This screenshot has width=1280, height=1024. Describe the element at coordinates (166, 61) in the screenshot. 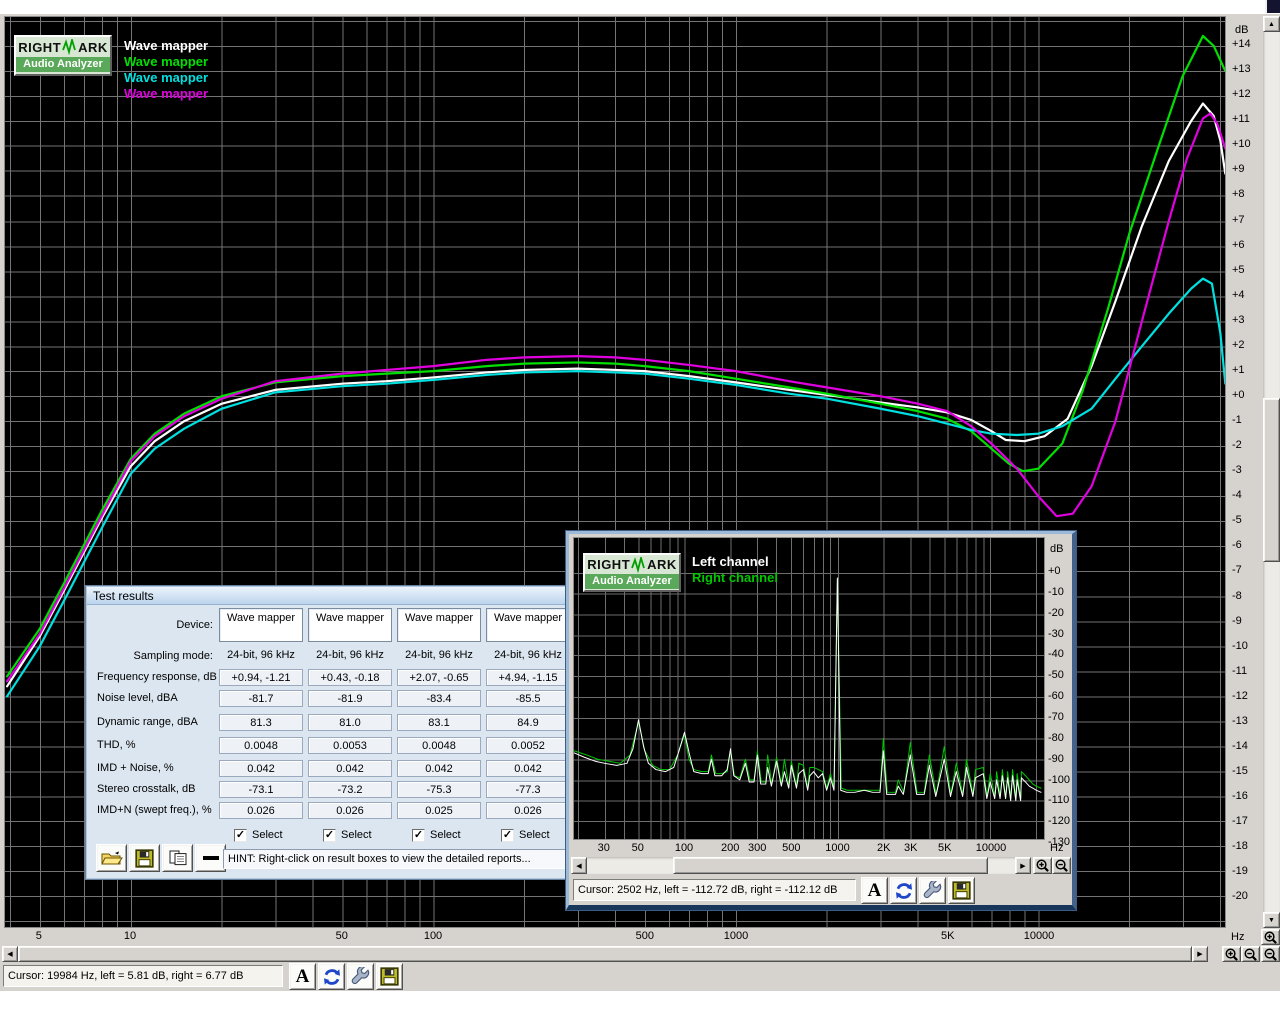

I see `legend-entry: Wave mapper` at that location.